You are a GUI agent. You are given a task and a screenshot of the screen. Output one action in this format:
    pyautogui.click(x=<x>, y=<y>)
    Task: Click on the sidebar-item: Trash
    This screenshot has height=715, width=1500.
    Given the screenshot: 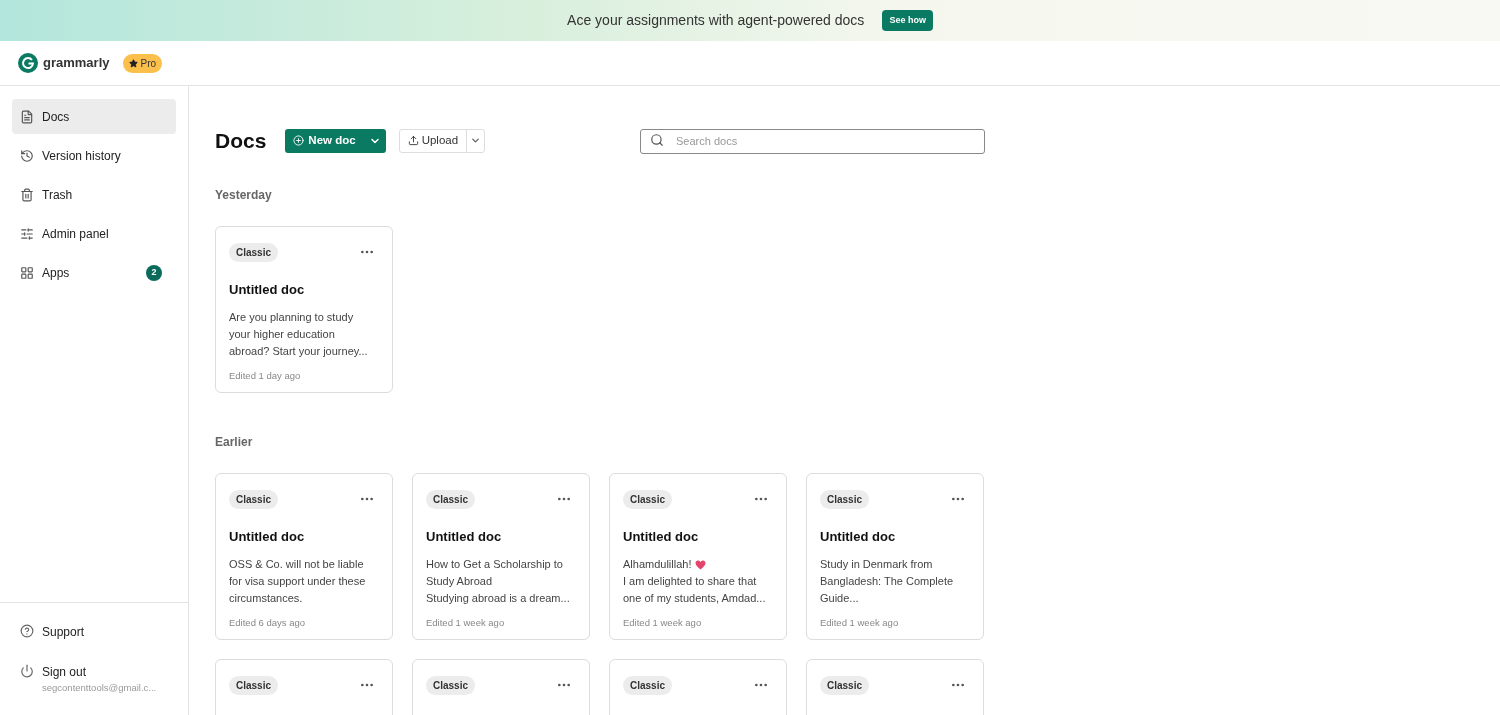 What is the action you would take?
    pyautogui.click(x=94, y=194)
    